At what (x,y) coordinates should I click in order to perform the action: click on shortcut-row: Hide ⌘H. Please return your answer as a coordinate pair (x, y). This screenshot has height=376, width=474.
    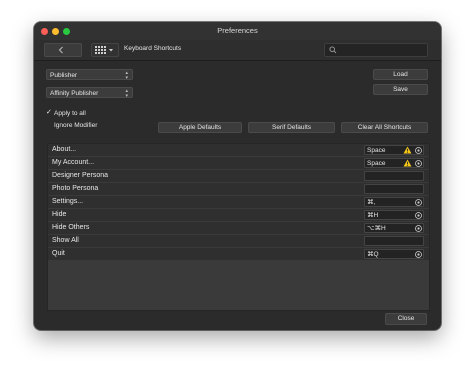
    Looking at the image, I should click on (238, 215).